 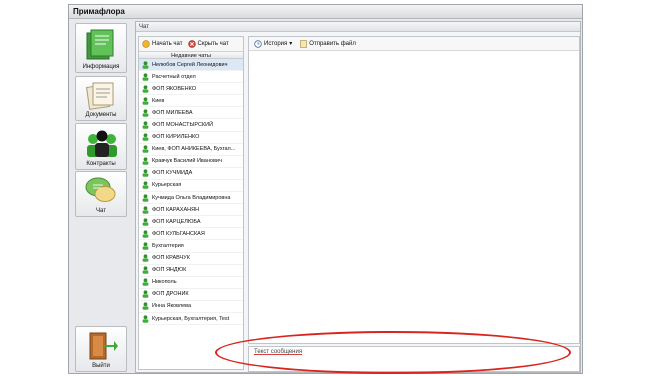 I want to click on start-chat-label: Начать чат, so click(x=167, y=44).